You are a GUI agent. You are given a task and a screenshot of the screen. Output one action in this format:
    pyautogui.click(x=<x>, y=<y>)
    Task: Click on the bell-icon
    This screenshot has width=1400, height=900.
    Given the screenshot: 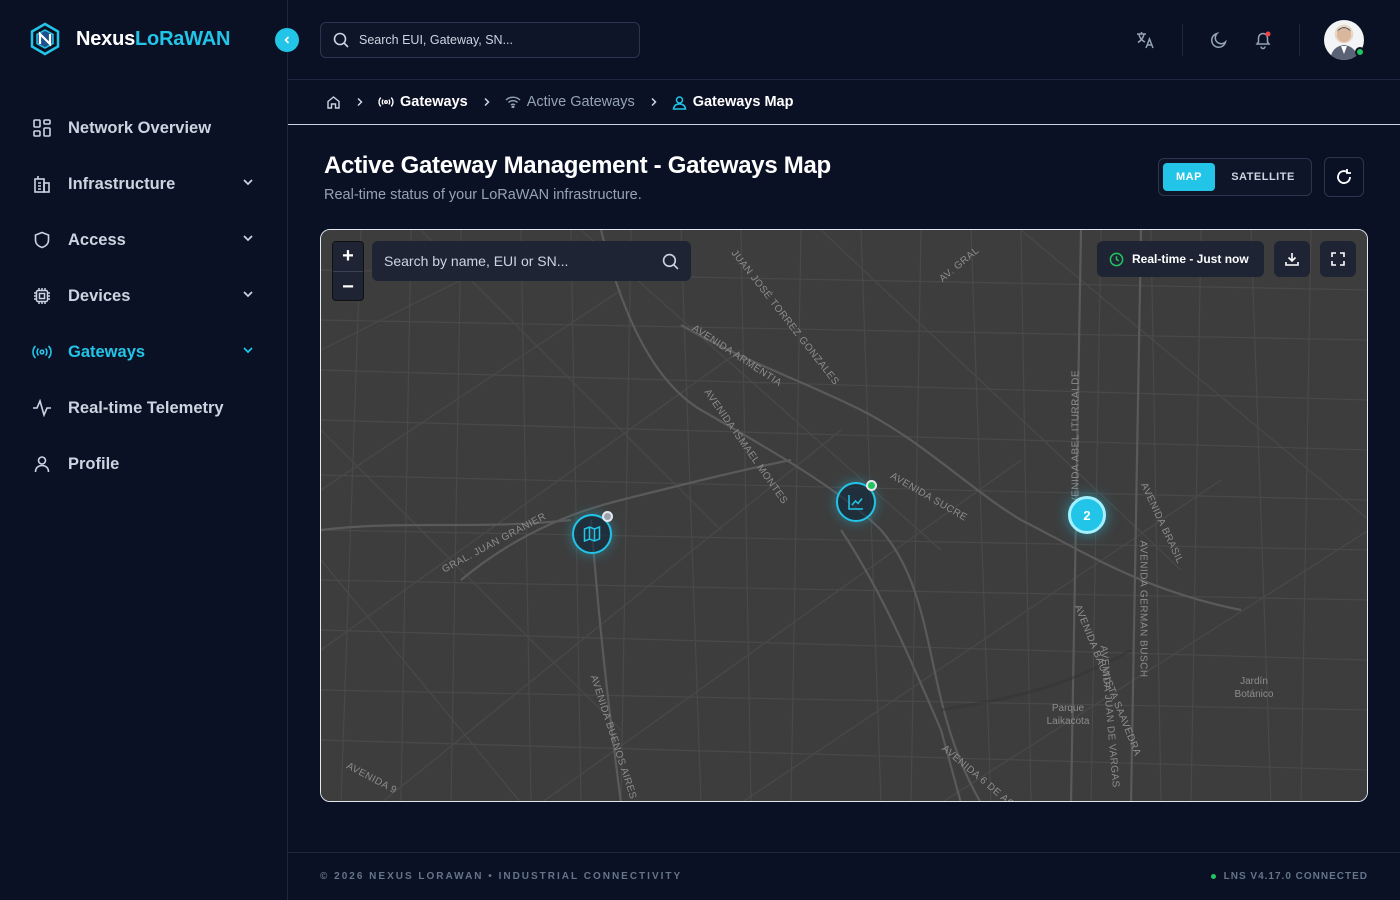 What is the action you would take?
    pyautogui.click(x=1263, y=40)
    